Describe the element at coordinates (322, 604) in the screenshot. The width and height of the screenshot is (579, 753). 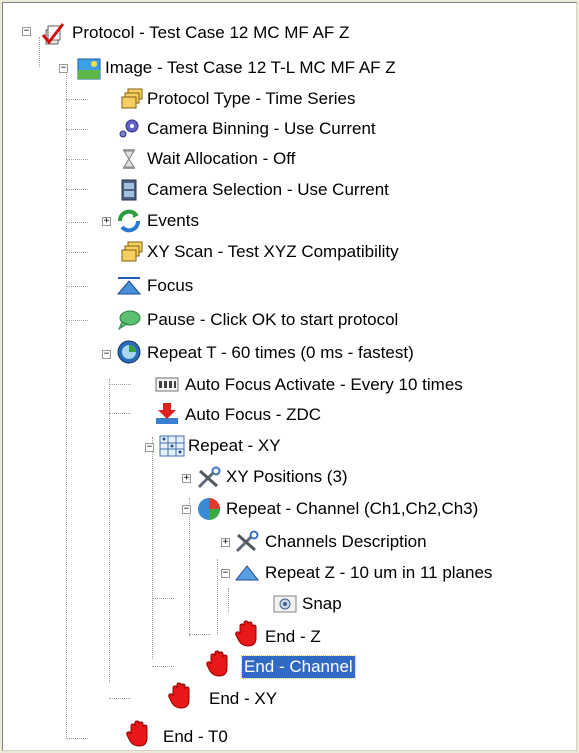
I see `tree-node-label: Snap` at that location.